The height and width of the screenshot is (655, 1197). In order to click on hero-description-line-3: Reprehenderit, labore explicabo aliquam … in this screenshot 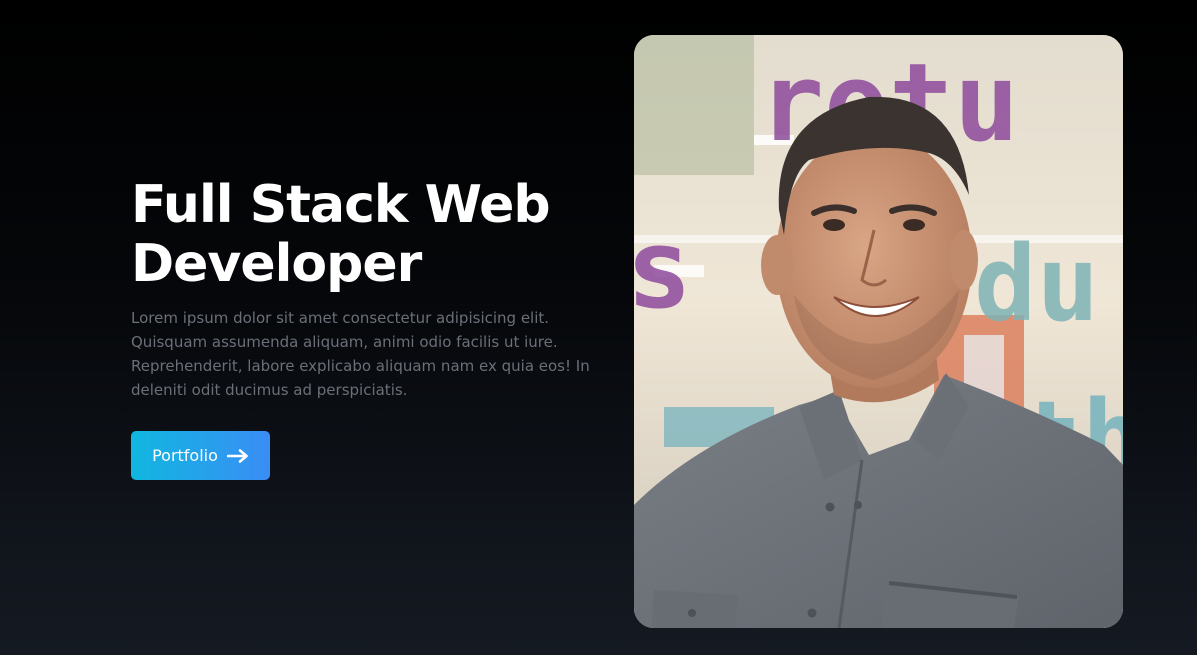, I will do `click(360, 366)`.